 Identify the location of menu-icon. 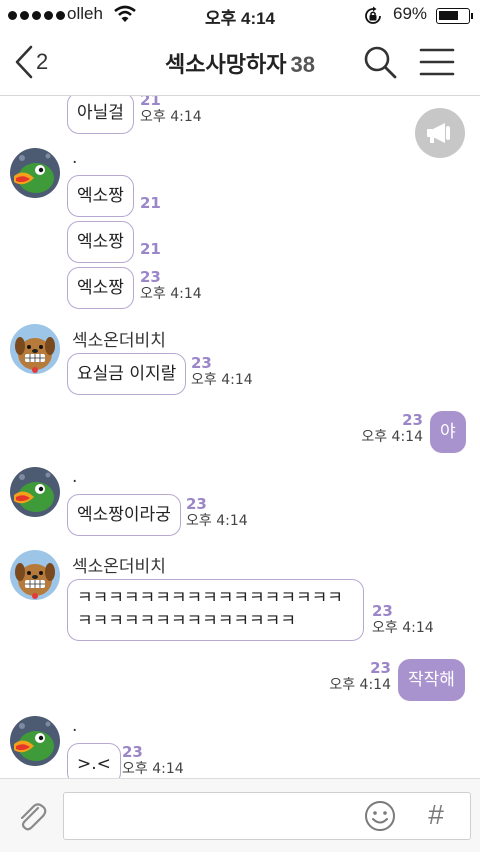
(437, 62).